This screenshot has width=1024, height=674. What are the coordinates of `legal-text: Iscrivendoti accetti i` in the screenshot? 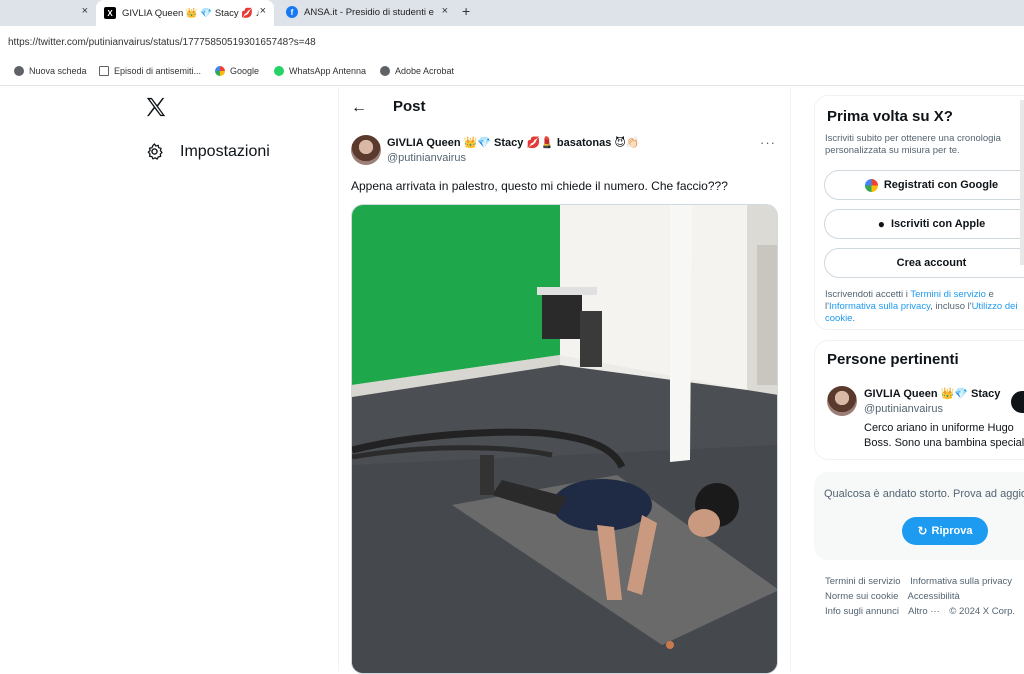 It's located at (868, 294).